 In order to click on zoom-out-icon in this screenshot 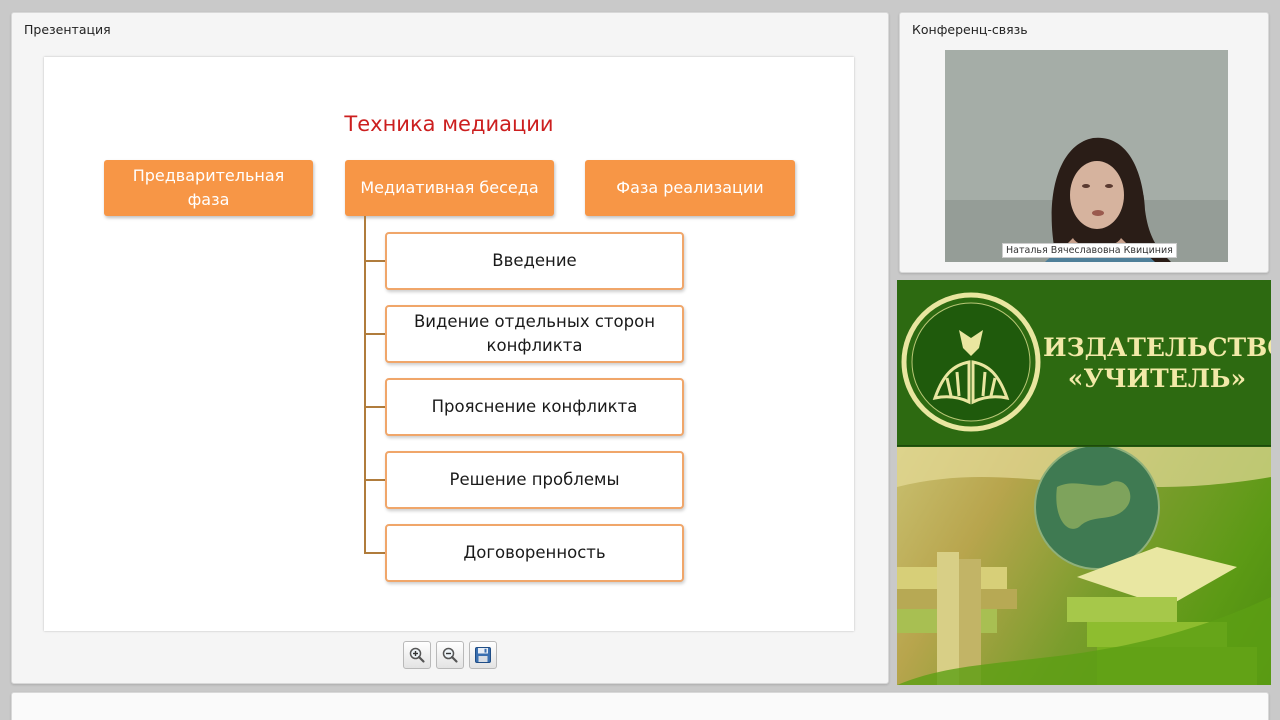, I will do `click(450, 655)`.